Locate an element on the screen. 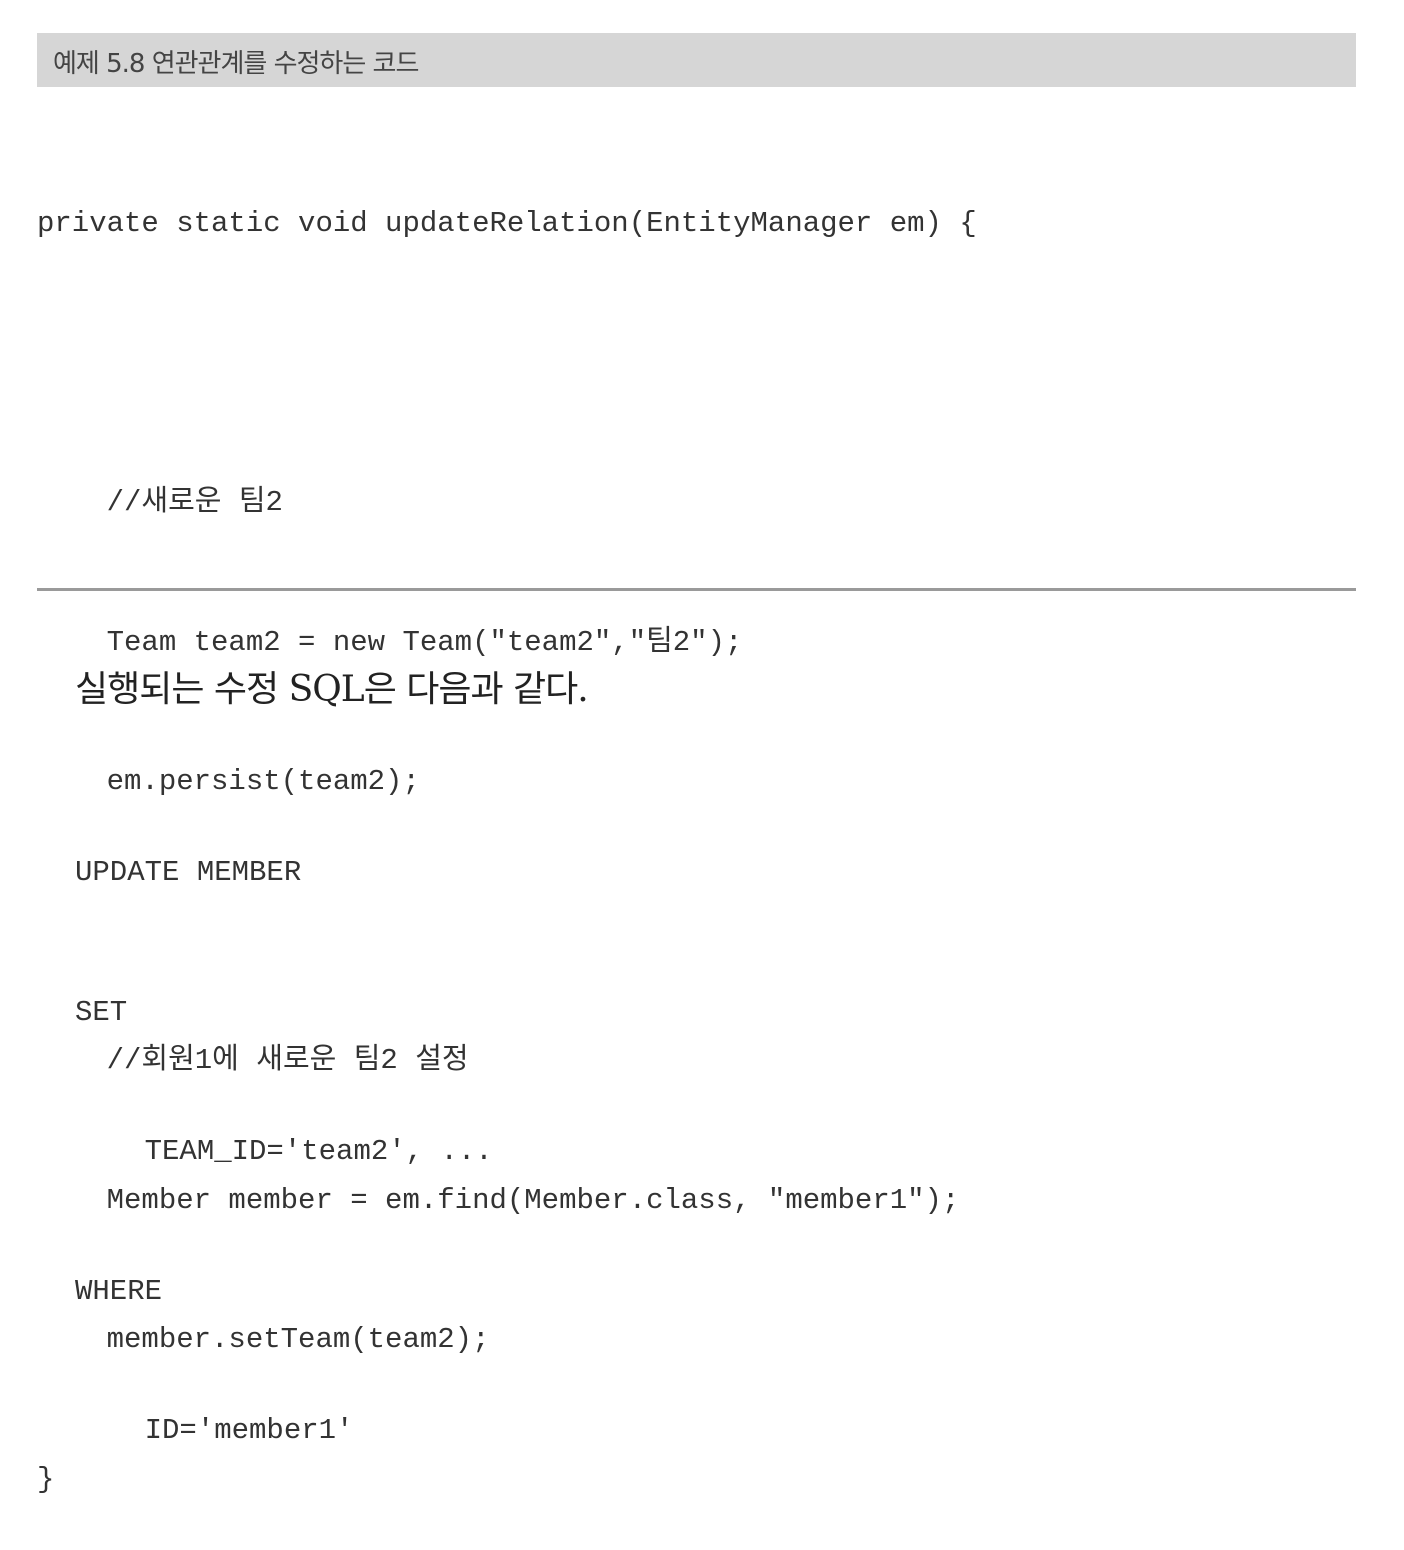 This screenshot has height=1550, width=1404. code-example-caption: 예제 5.8 연관관계를 수정하는 코드 is located at coordinates (696, 60).